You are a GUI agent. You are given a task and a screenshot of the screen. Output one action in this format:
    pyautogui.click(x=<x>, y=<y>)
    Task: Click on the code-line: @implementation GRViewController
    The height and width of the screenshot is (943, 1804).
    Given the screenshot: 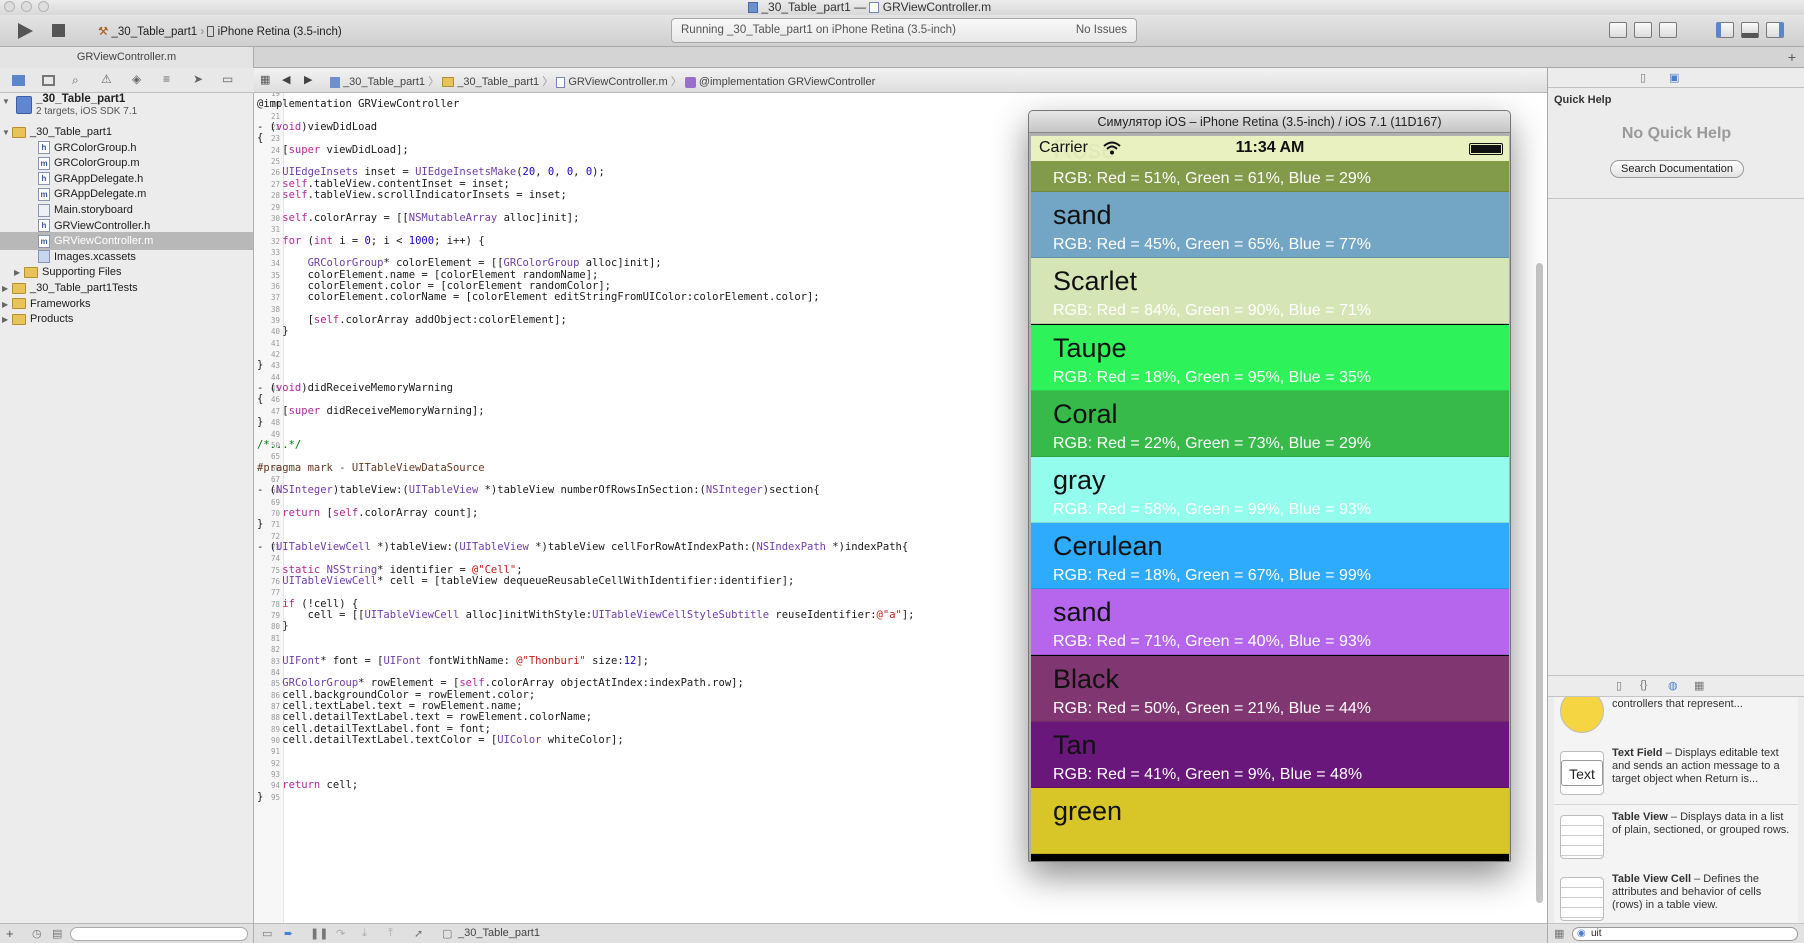 What is the action you would take?
    pyautogui.click(x=358, y=104)
    